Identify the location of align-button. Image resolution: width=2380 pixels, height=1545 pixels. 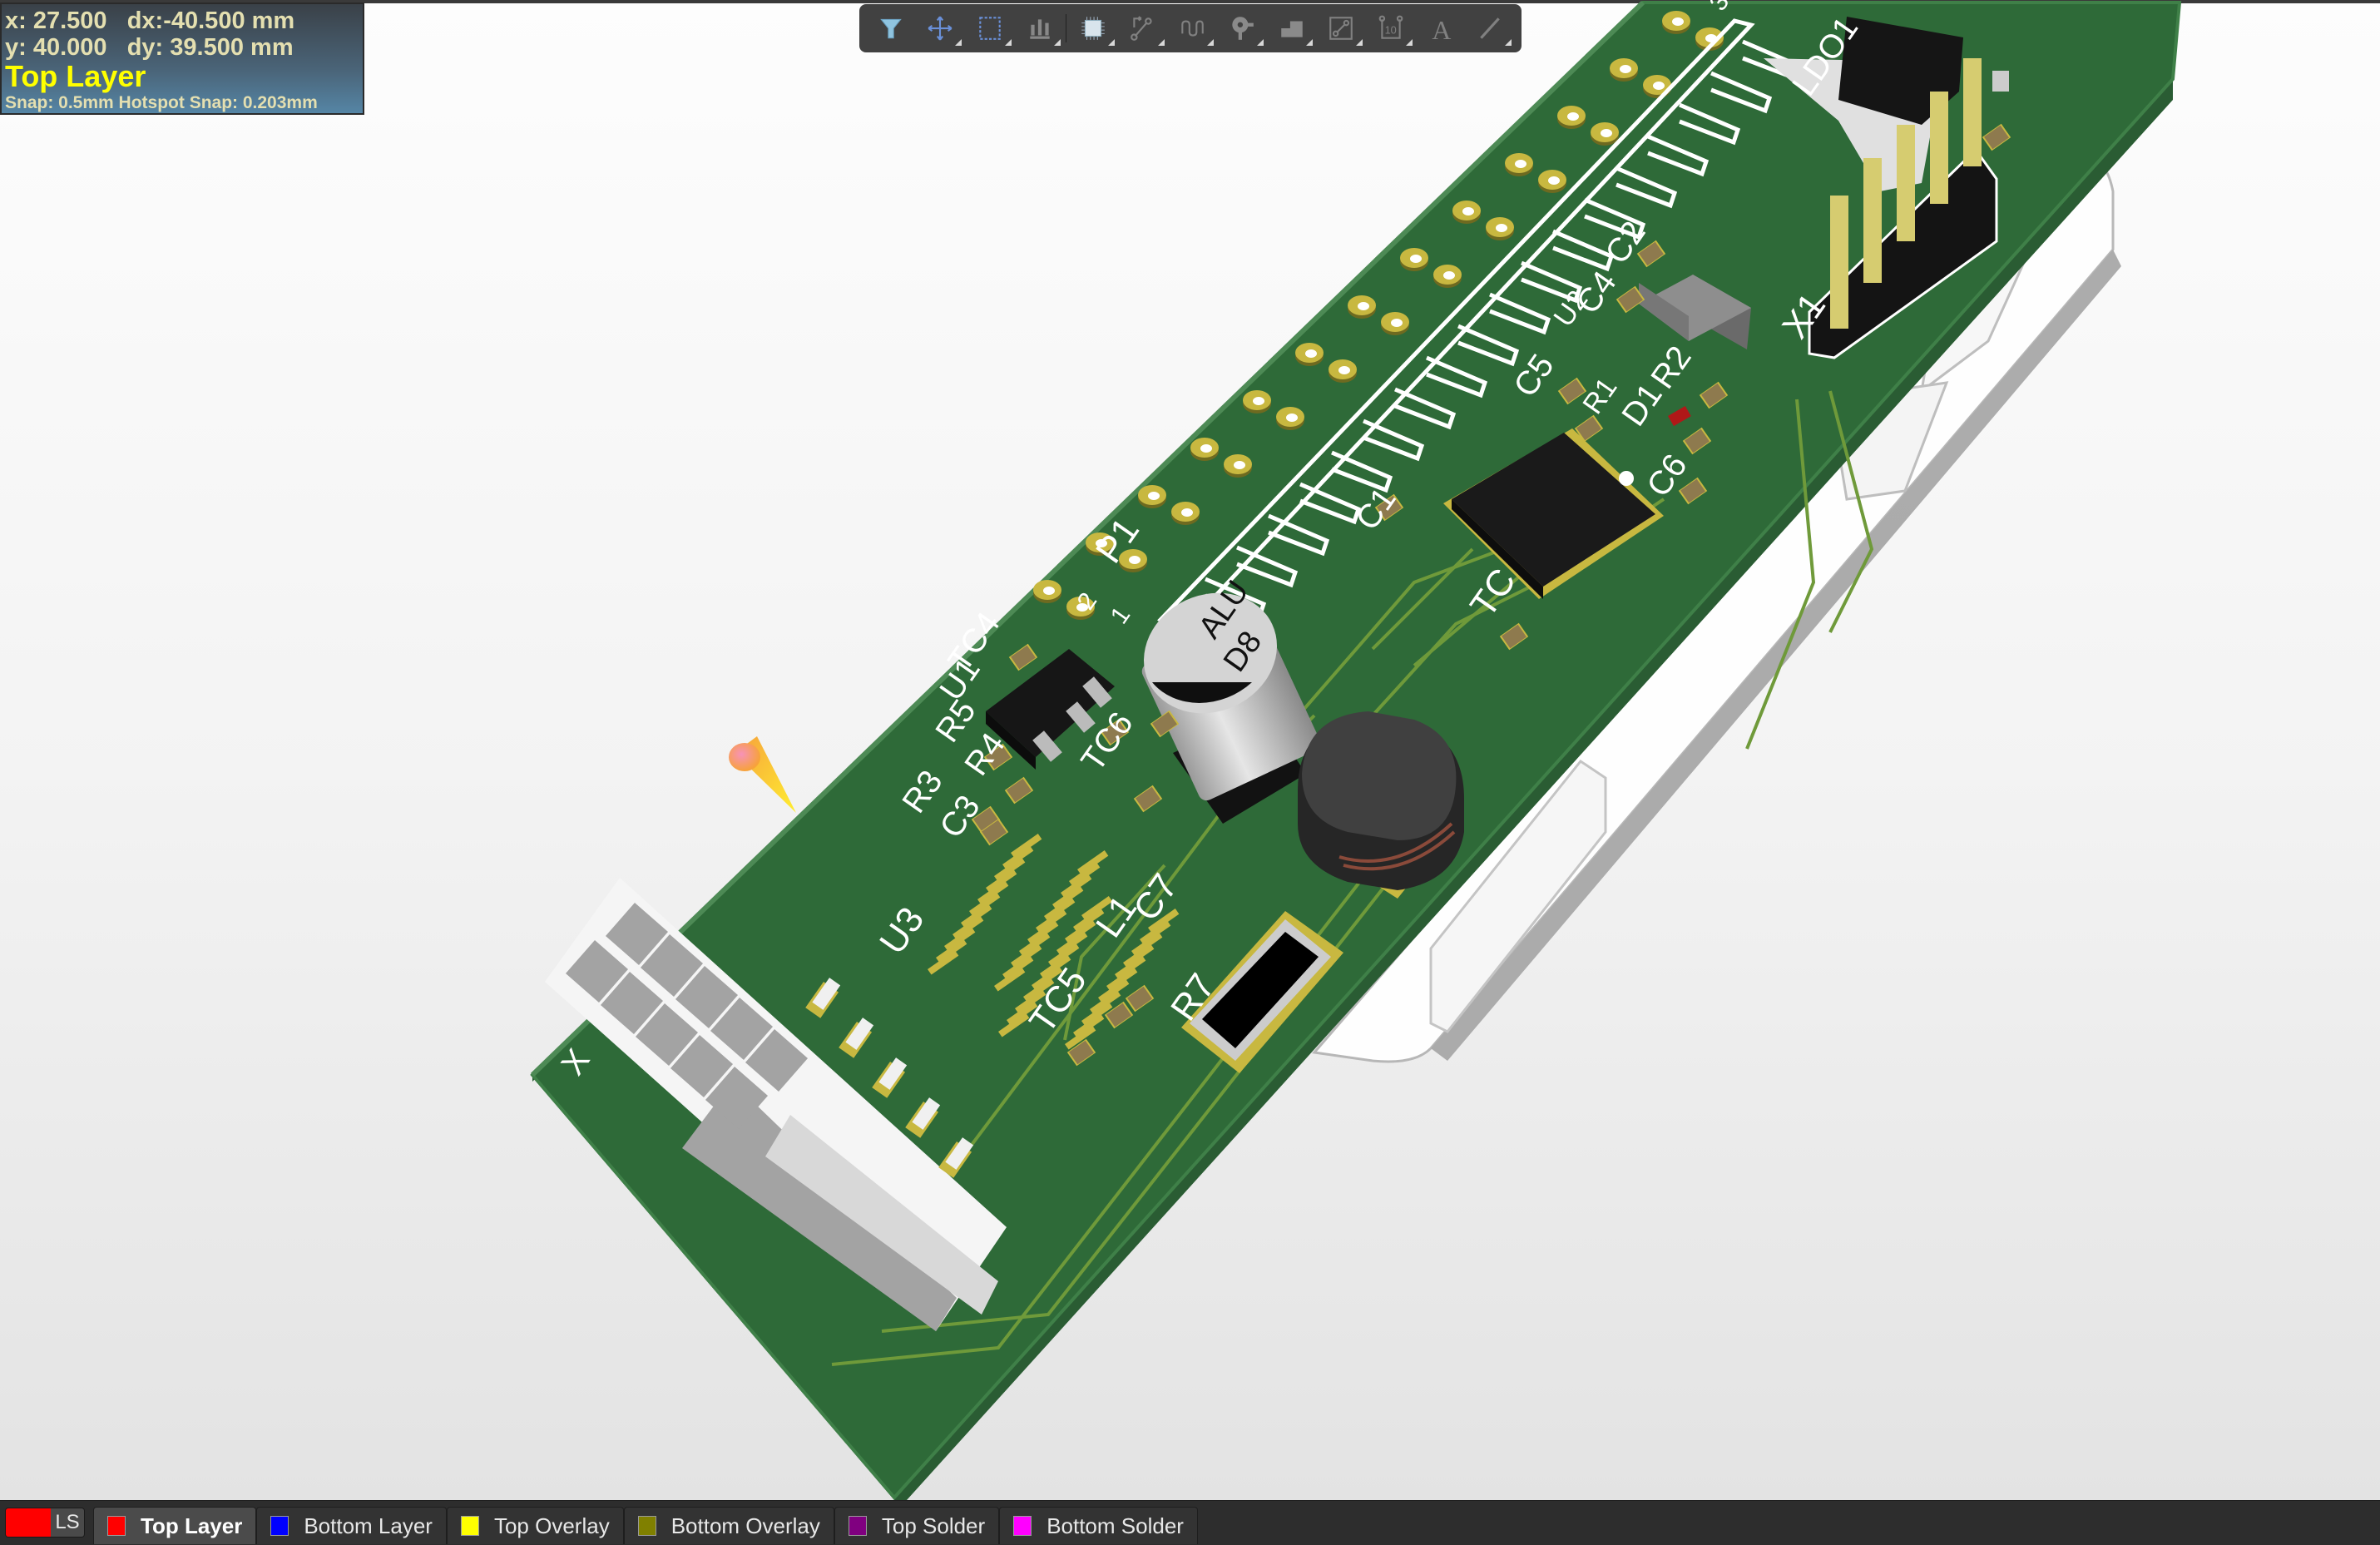
(1040, 28).